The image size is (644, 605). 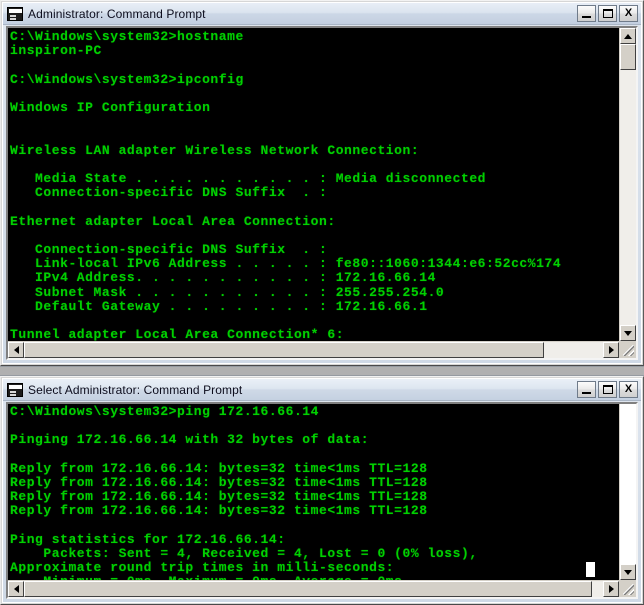 What do you see at coordinates (322, 14) in the screenshot?
I see `title-bar: Administrator: Command Prompt X` at bounding box center [322, 14].